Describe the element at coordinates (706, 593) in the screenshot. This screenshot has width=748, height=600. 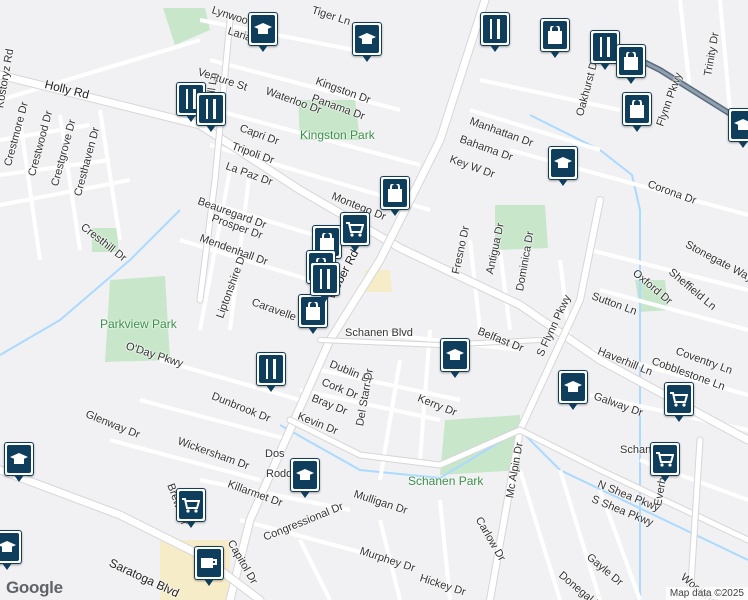
I see `map-attribution: Map data ©2025` at that location.